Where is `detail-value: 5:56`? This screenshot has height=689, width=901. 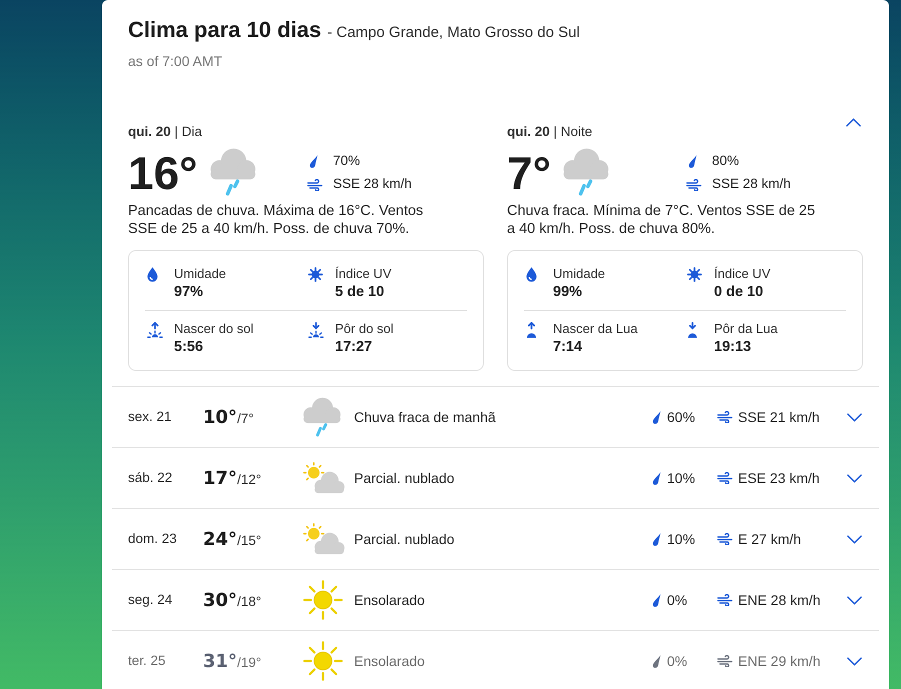
detail-value: 5:56 is located at coordinates (189, 347).